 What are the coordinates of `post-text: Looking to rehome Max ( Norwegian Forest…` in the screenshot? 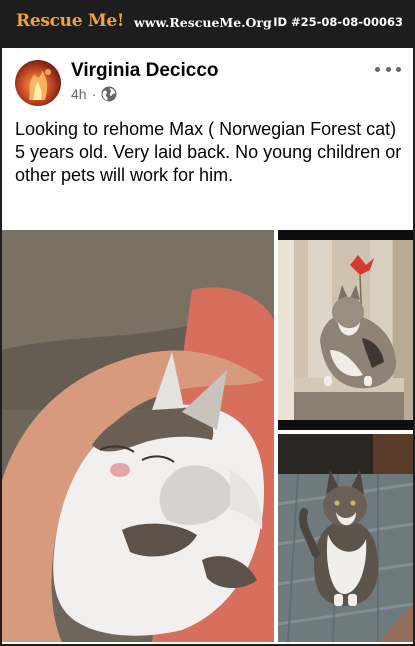 It's located at (208, 152).